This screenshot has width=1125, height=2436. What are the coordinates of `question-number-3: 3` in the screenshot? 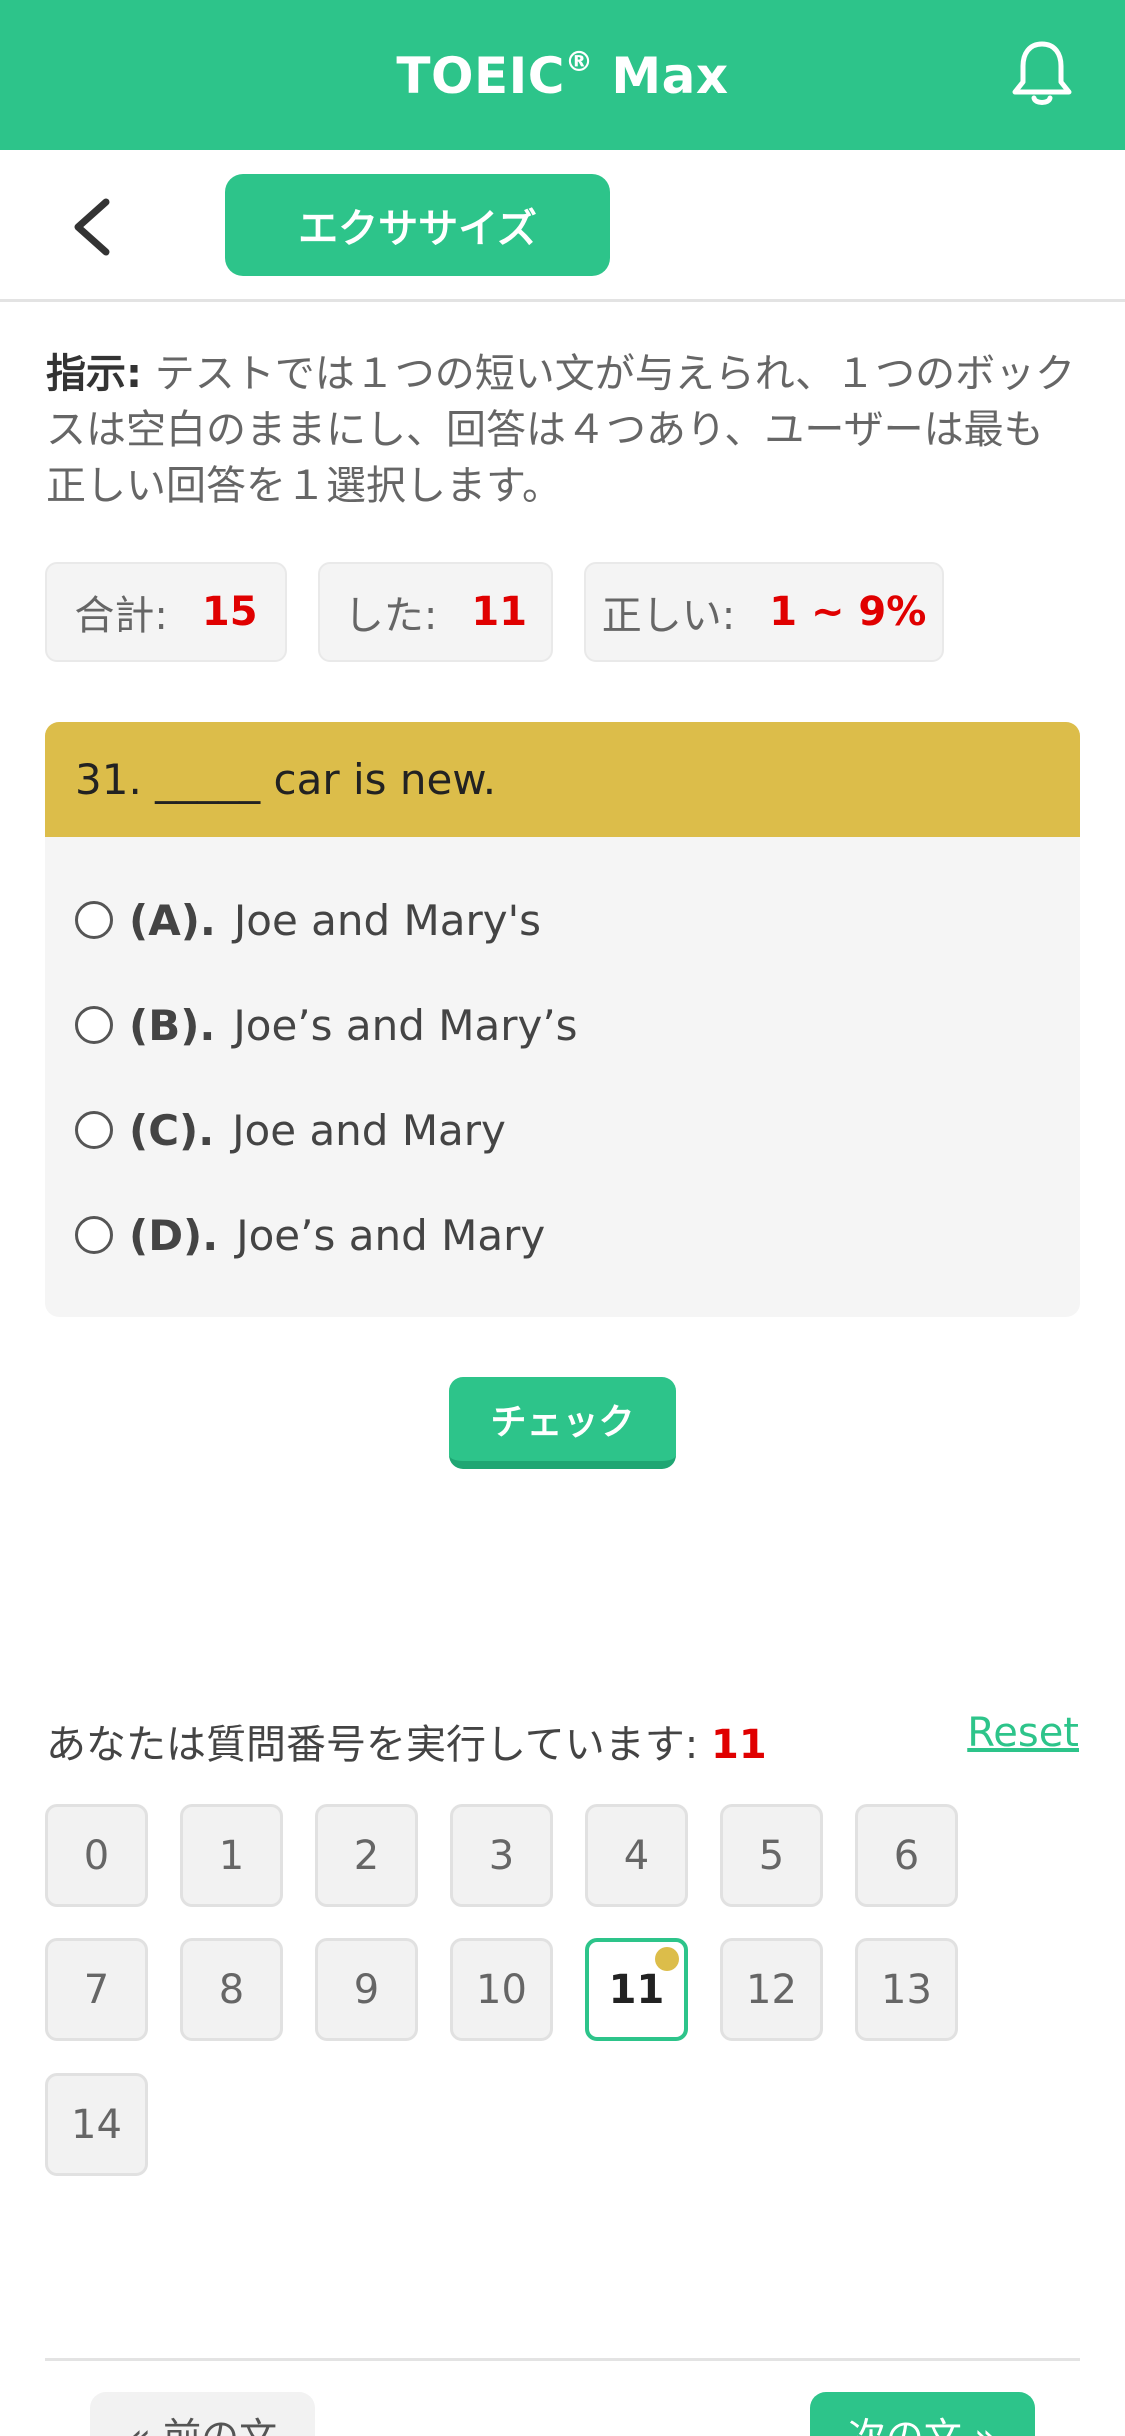 It's located at (501, 1855).